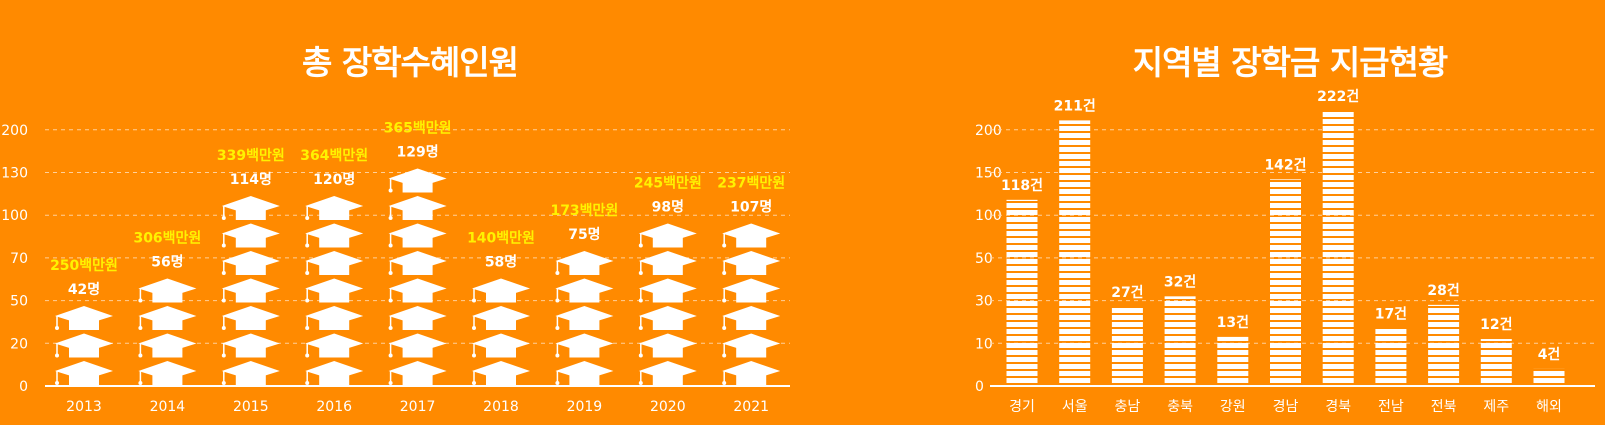 The width and height of the screenshot is (1605, 425). I want to click on y-tick-label: 10, so click(984, 344).